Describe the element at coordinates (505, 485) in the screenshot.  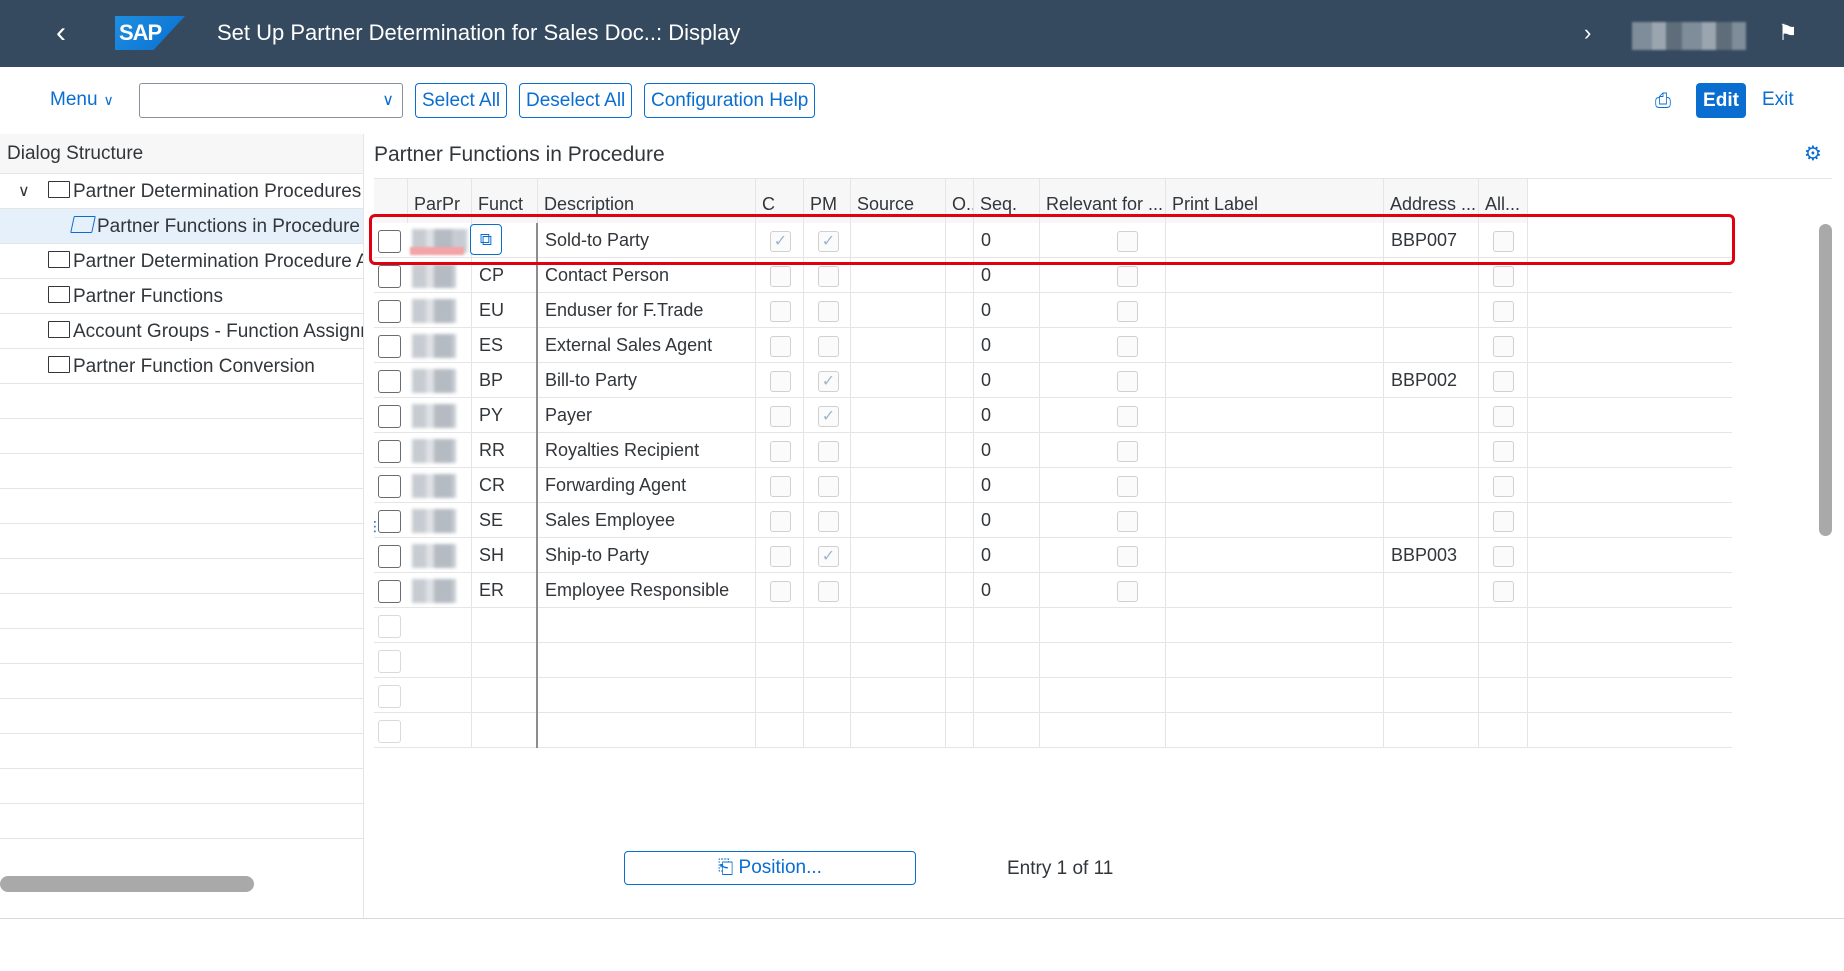
I see `table-cell: CR` at that location.